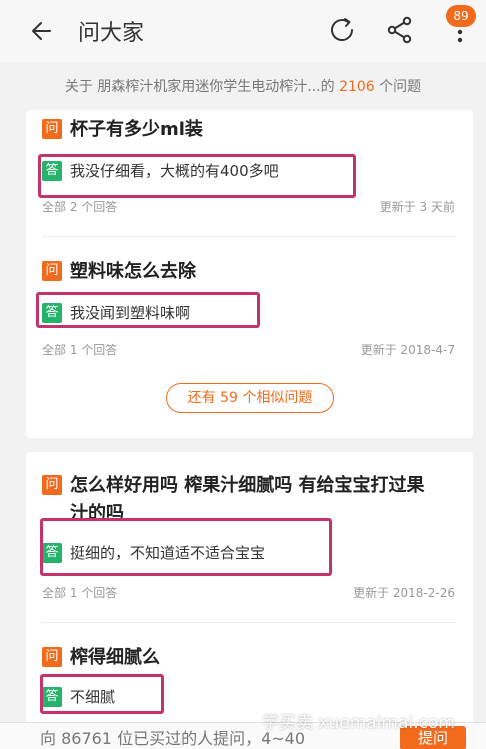 The height and width of the screenshot is (749, 486). What do you see at coordinates (407, 350) in the screenshot?
I see `update-time: 更新于 2018-4-7` at bounding box center [407, 350].